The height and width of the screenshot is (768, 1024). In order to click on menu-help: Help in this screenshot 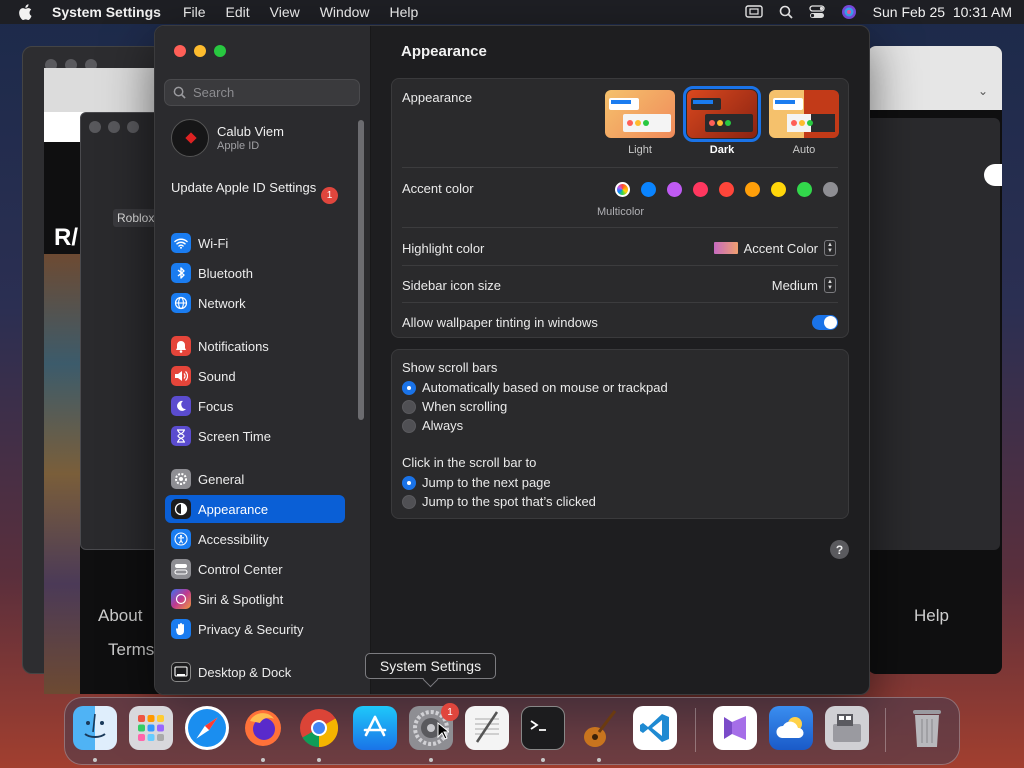, I will do `click(404, 12)`.